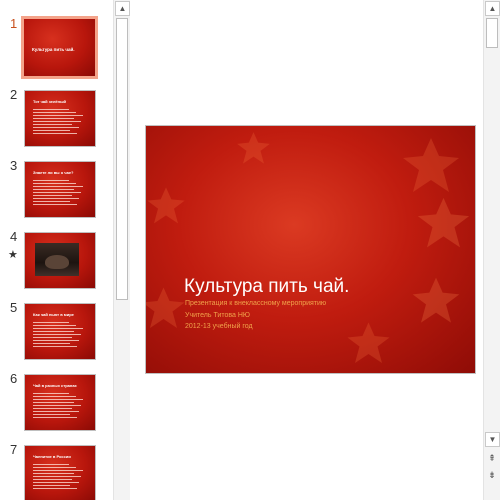 The height and width of the screenshot is (500, 500). I want to click on slide-thumbnail: 6 Чай в разных странах, so click(56, 405).